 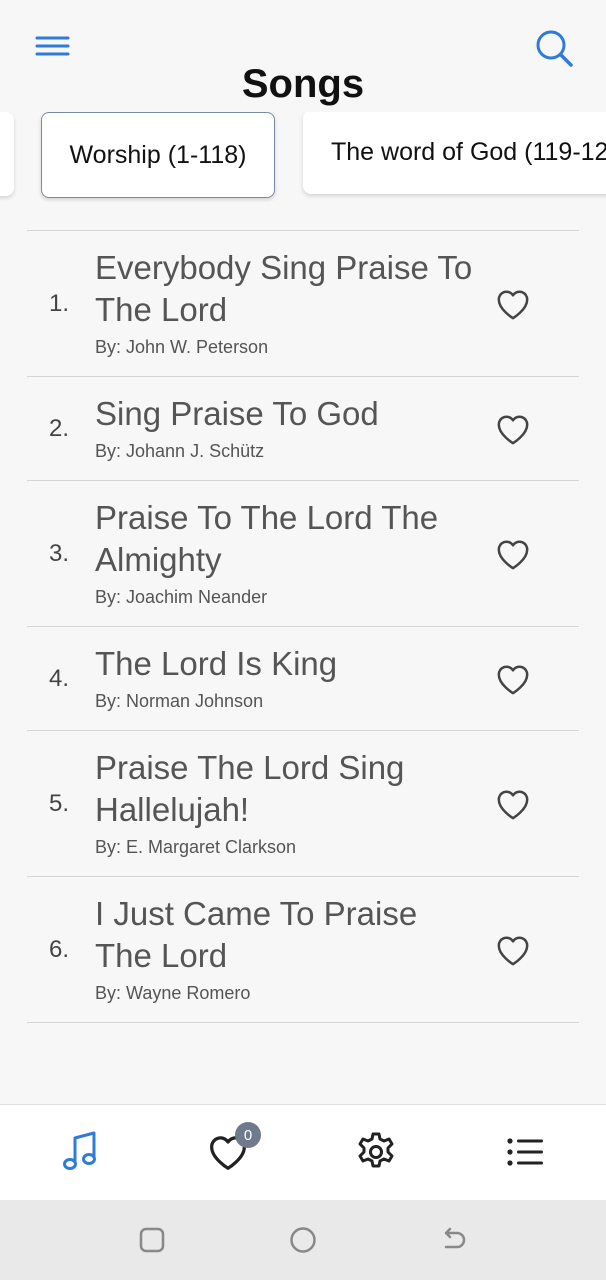 What do you see at coordinates (7, 154) in the screenshot?
I see `category-chip-previous` at bounding box center [7, 154].